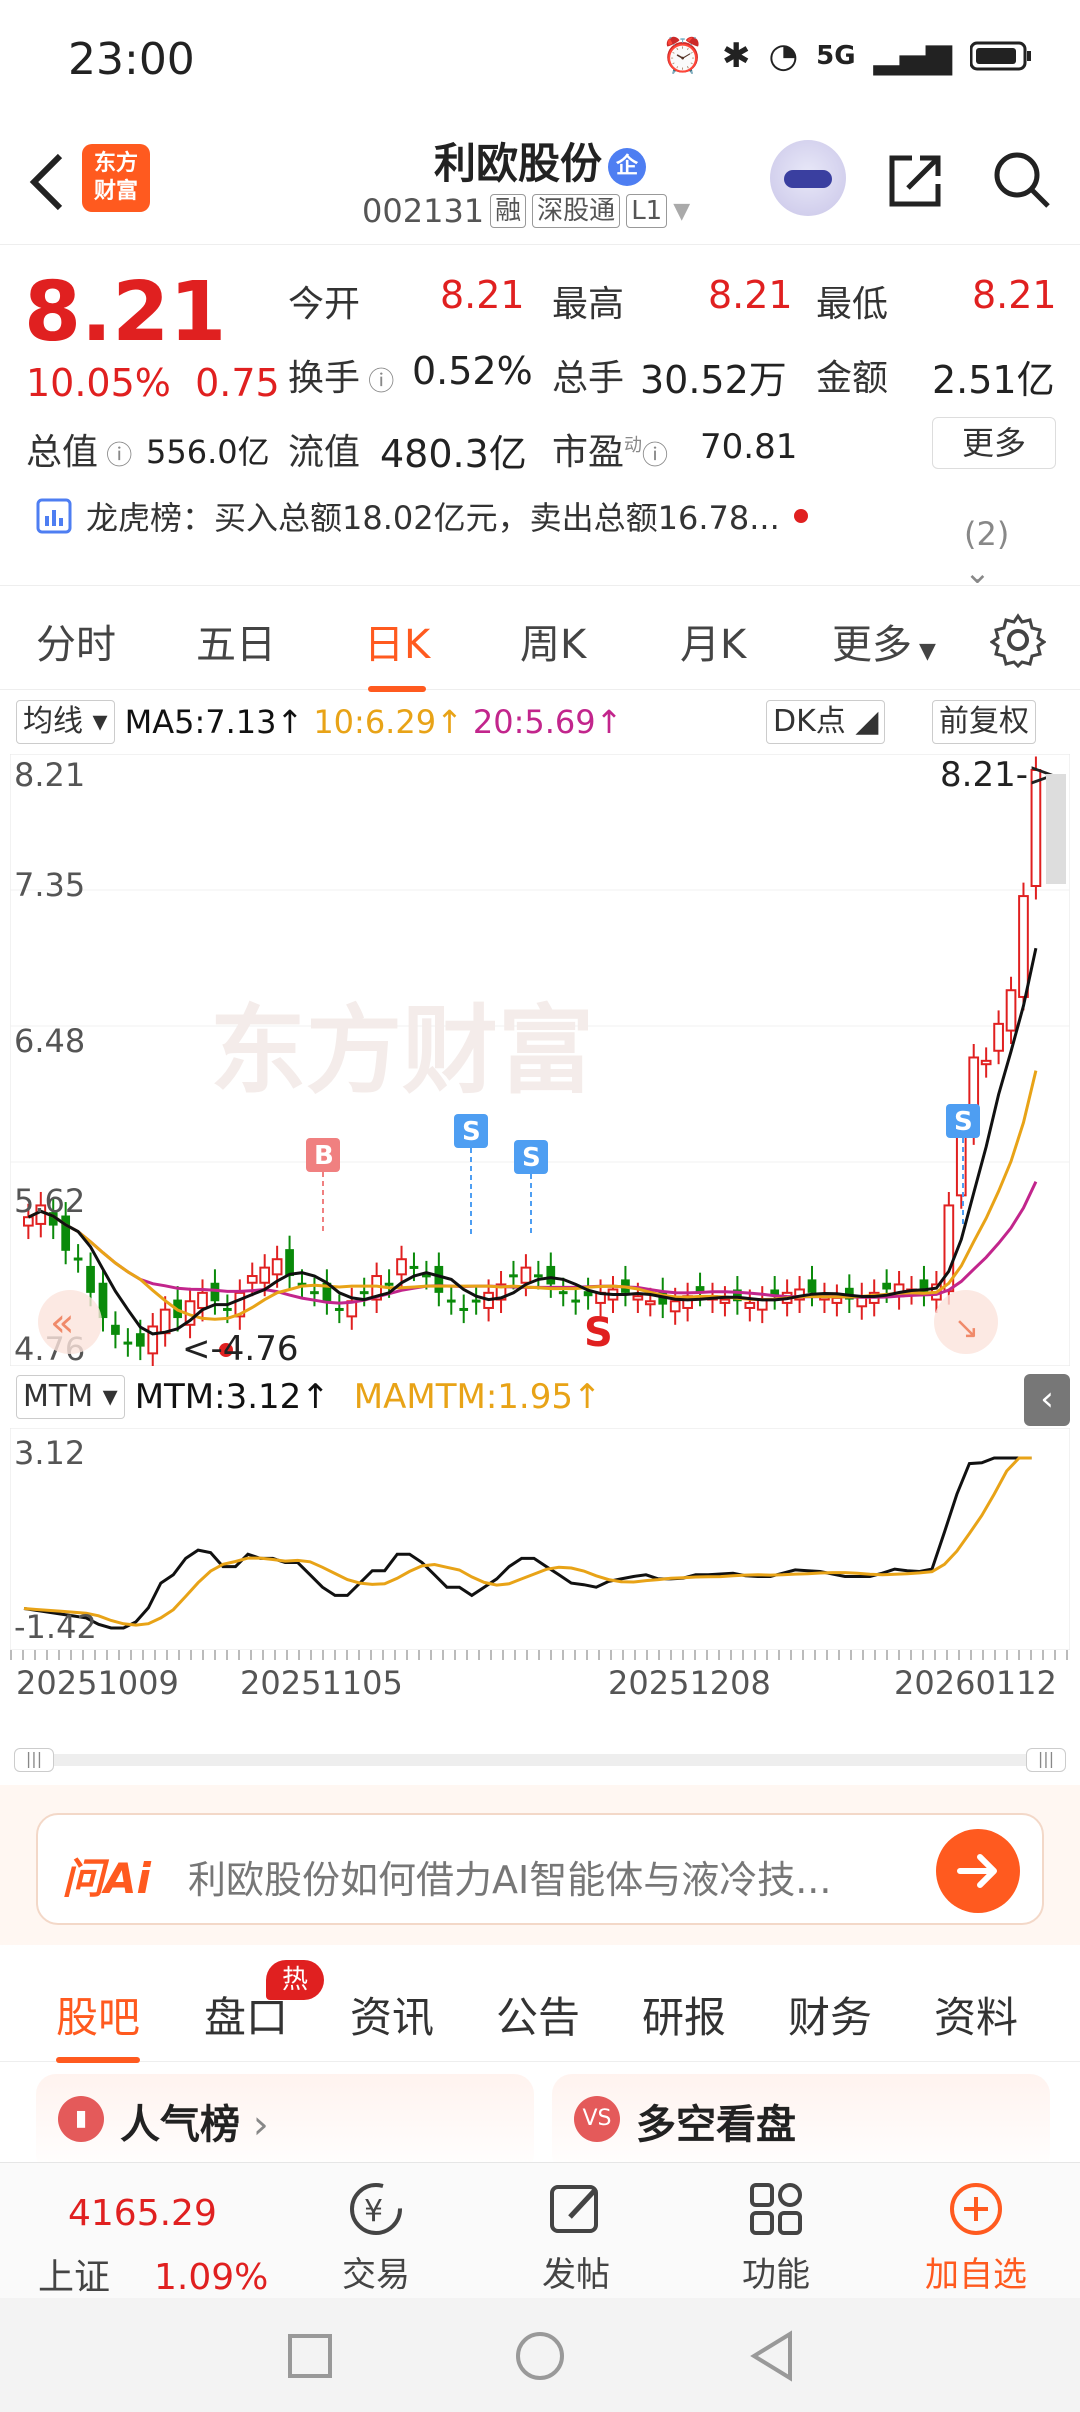  Describe the element at coordinates (984, 722) in the screenshot. I see `adjust-button: 前复权` at that location.